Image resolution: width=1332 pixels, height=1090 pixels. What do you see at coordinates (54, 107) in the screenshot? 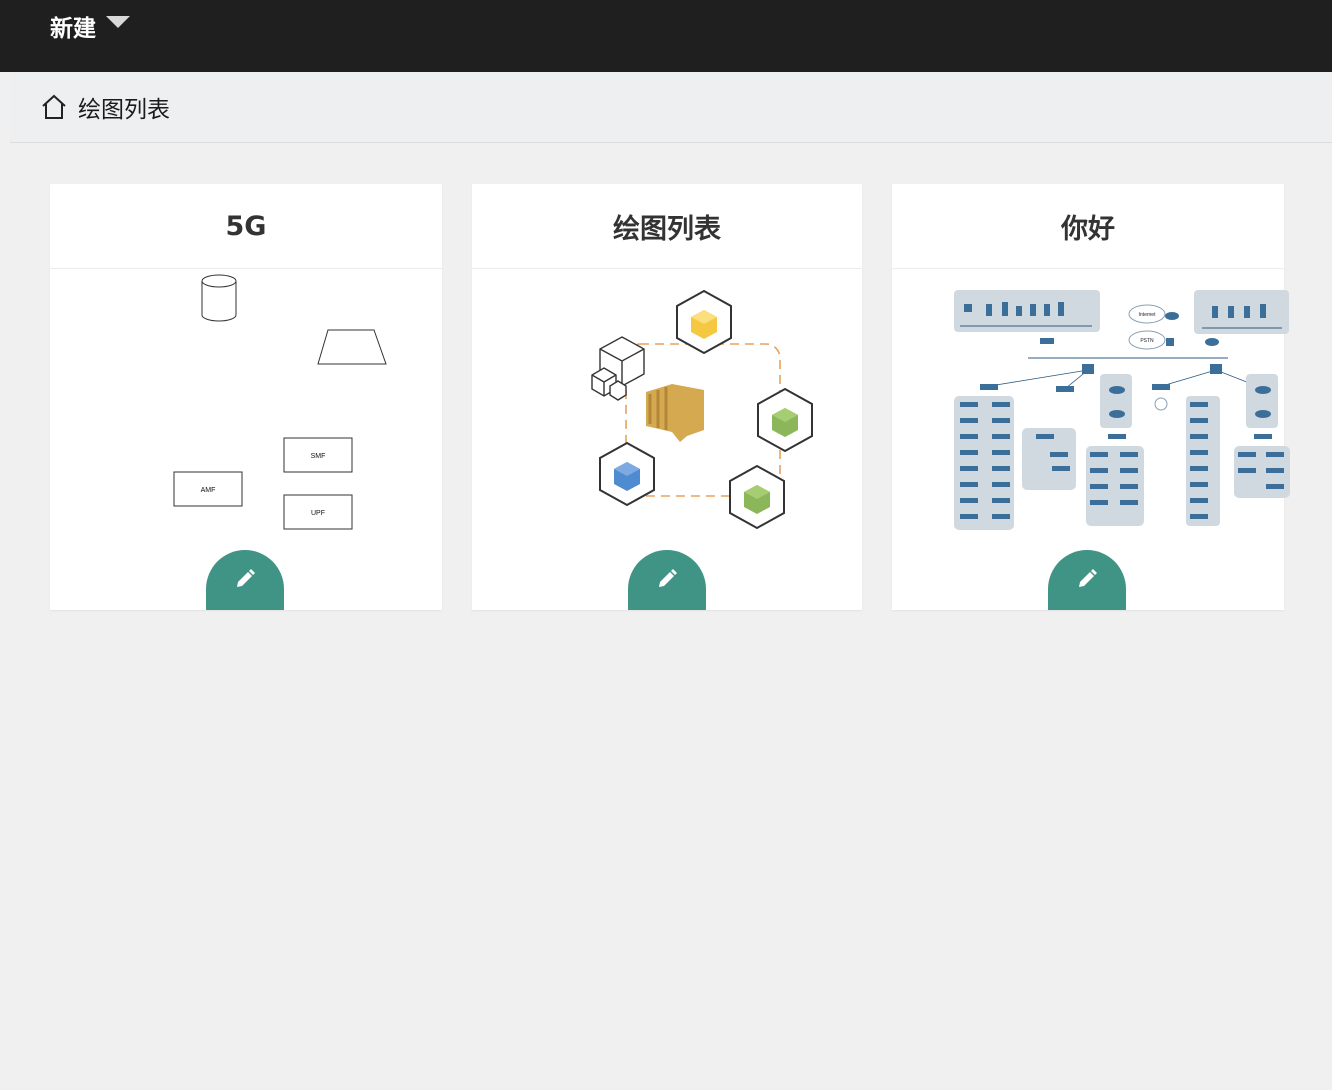
I see `home-icon` at bounding box center [54, 107].